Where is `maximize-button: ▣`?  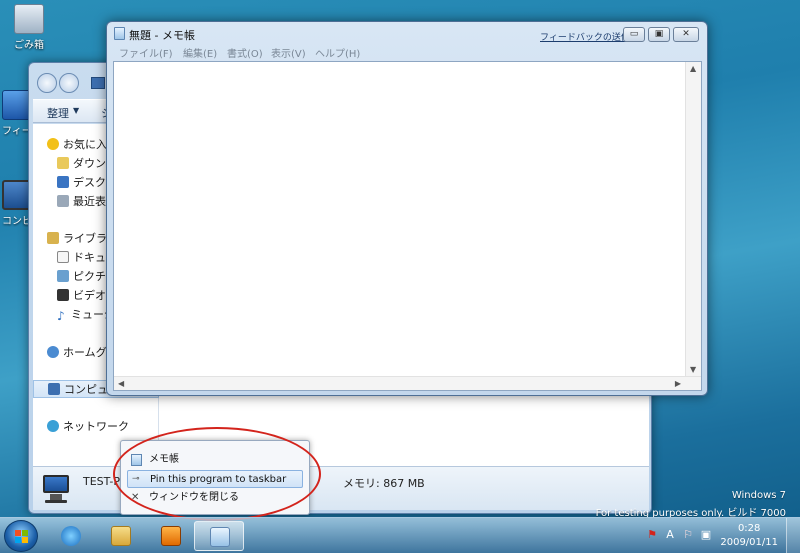 maximize-button: ▣ is located at coordinates (659, 34).